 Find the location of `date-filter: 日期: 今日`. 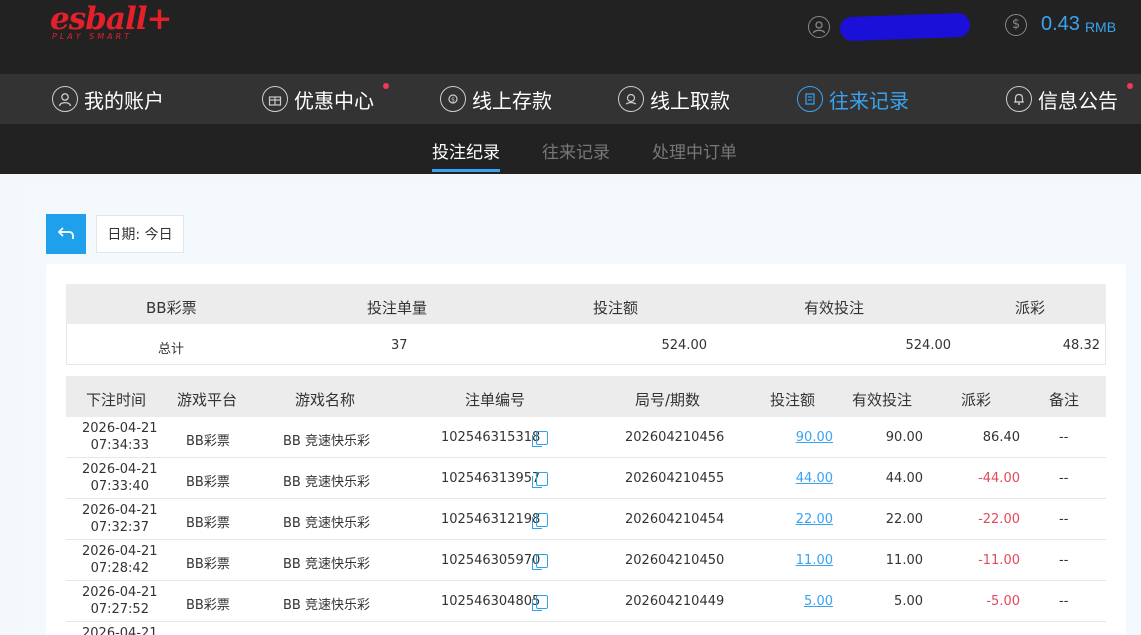

date-filter: 日期: 今日 is located at coordinates (140, 234).